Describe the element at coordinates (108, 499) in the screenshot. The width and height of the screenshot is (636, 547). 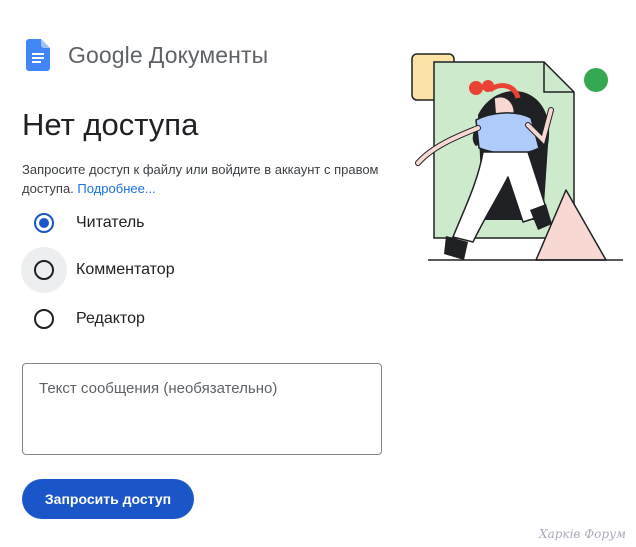
I see `request-access-button: Запросить доступ` at that location.